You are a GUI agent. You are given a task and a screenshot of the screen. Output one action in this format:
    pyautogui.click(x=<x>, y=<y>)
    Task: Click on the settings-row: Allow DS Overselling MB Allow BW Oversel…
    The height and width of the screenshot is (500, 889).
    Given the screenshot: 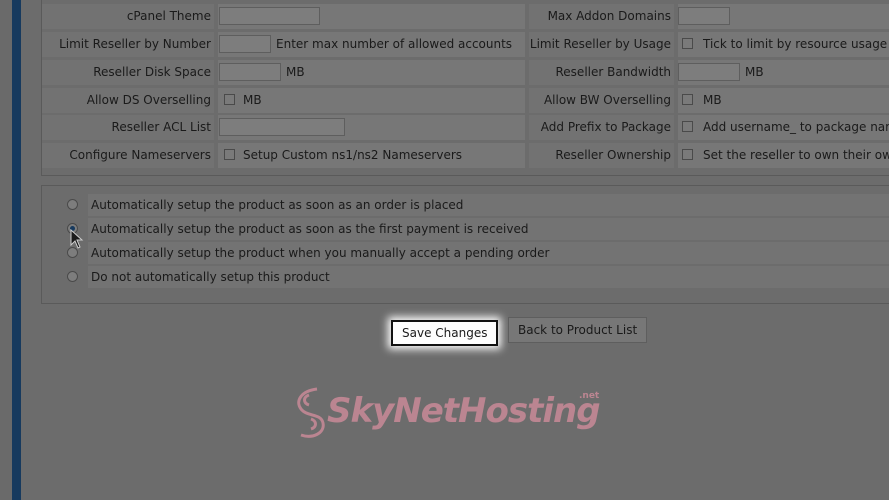 What is the action you would take?
    pyautogui.click(x=465, y=100)
    